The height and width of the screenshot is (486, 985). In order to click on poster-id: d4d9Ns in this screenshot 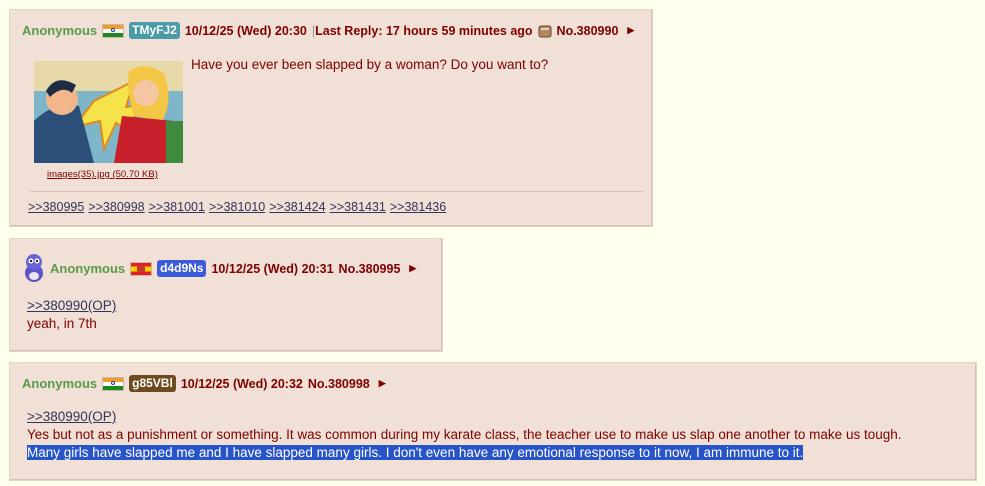, I will do `click(182, 268)`.